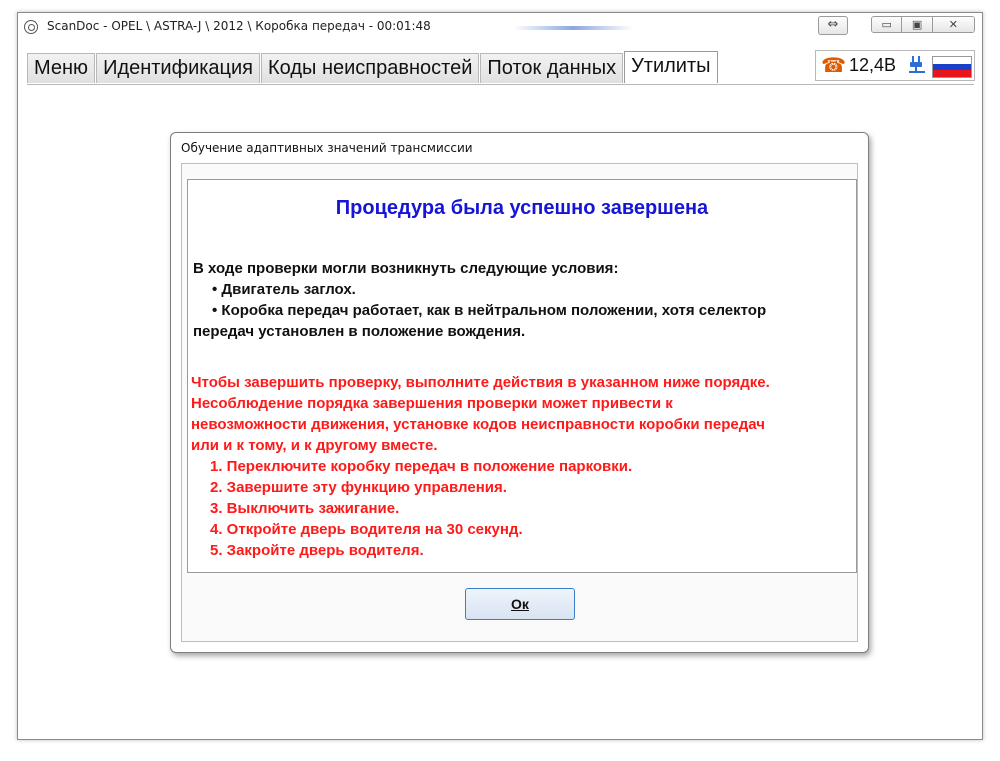  Describe the element at coordinates (917, 66) in the screenshot. I see `plug-icon` at that location.